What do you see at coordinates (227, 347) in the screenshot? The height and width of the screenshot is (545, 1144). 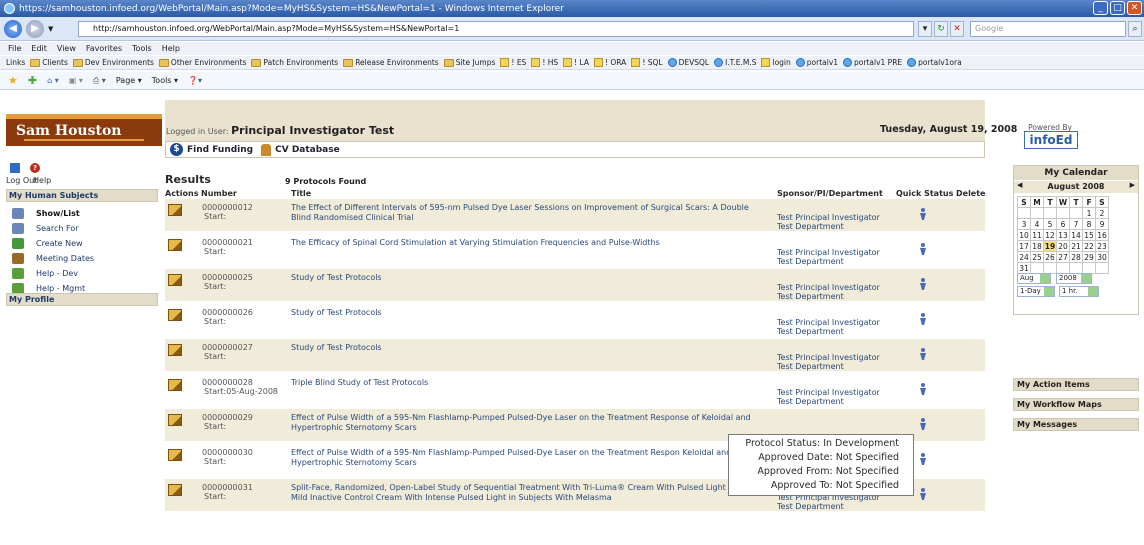 I see `protocol-number: 0000000027` at bounding box center [227, 347].